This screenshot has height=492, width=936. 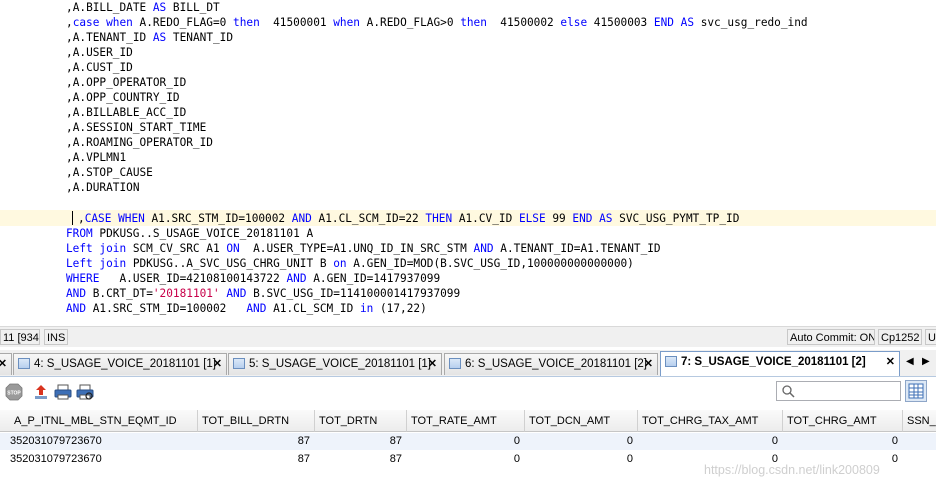 I want to click on stop-icon: STOP, so click(x=14, y=392).